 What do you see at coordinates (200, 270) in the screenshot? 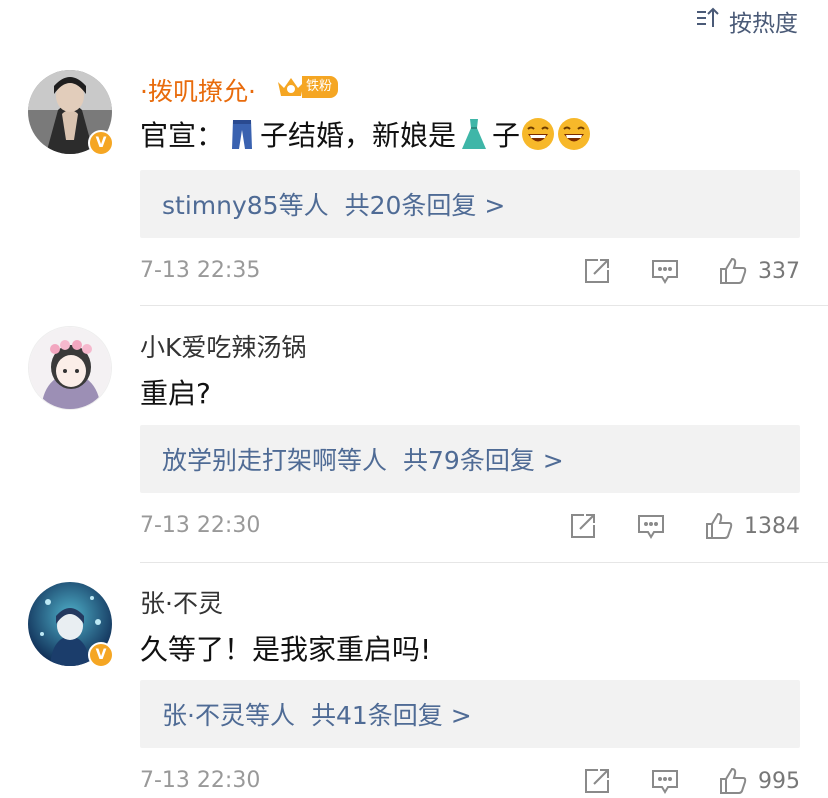
I see `comment-time: 7-13 22:35` at bounding box center [200, 270].